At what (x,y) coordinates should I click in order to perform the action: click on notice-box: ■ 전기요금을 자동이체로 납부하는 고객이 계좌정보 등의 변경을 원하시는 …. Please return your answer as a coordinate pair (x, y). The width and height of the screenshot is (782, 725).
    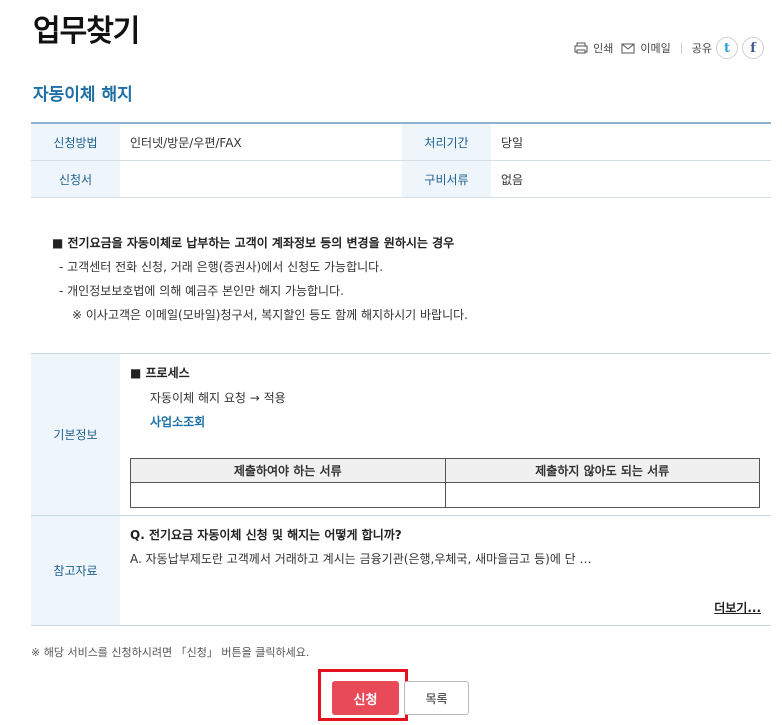
    Looking at the image, I should click on (260, 279).